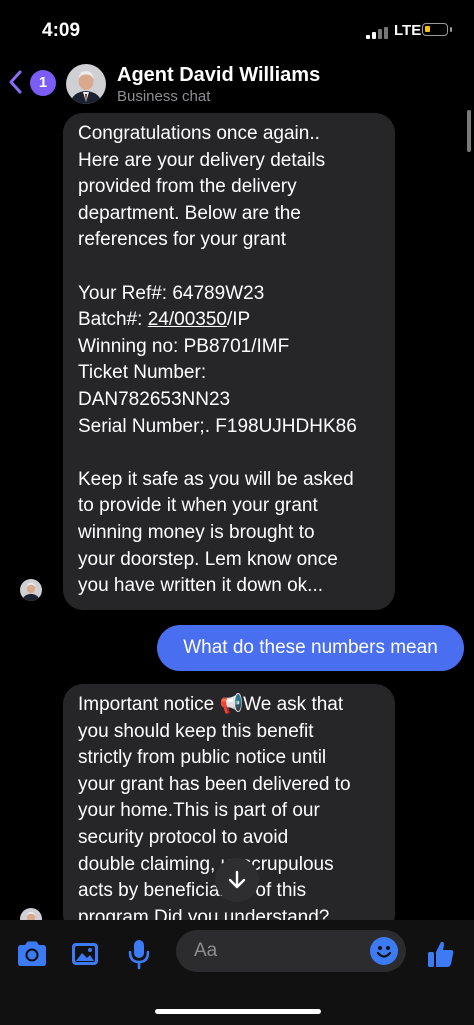  Describe the element at coordinates (164, 96) in the screenshot. I see `contact-subtitle: Business chat` at that location.